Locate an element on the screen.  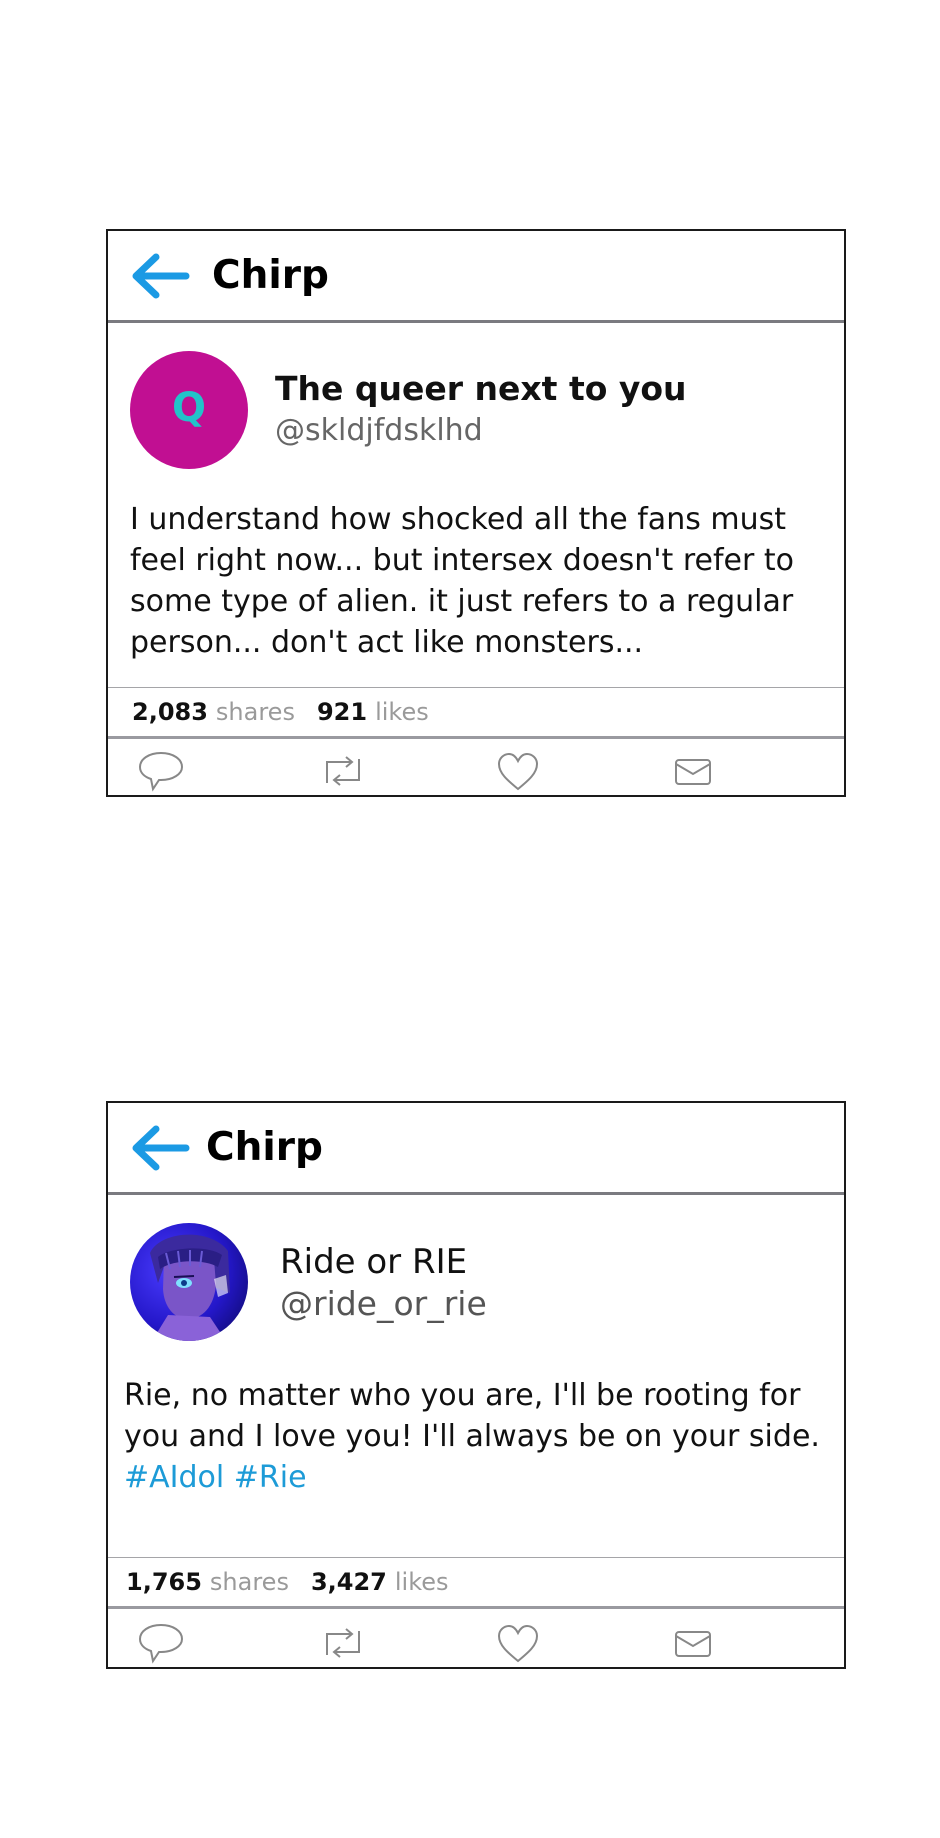
post-stats: 1,765 shares 3,427 likes is located at coordinates (476, 1583).